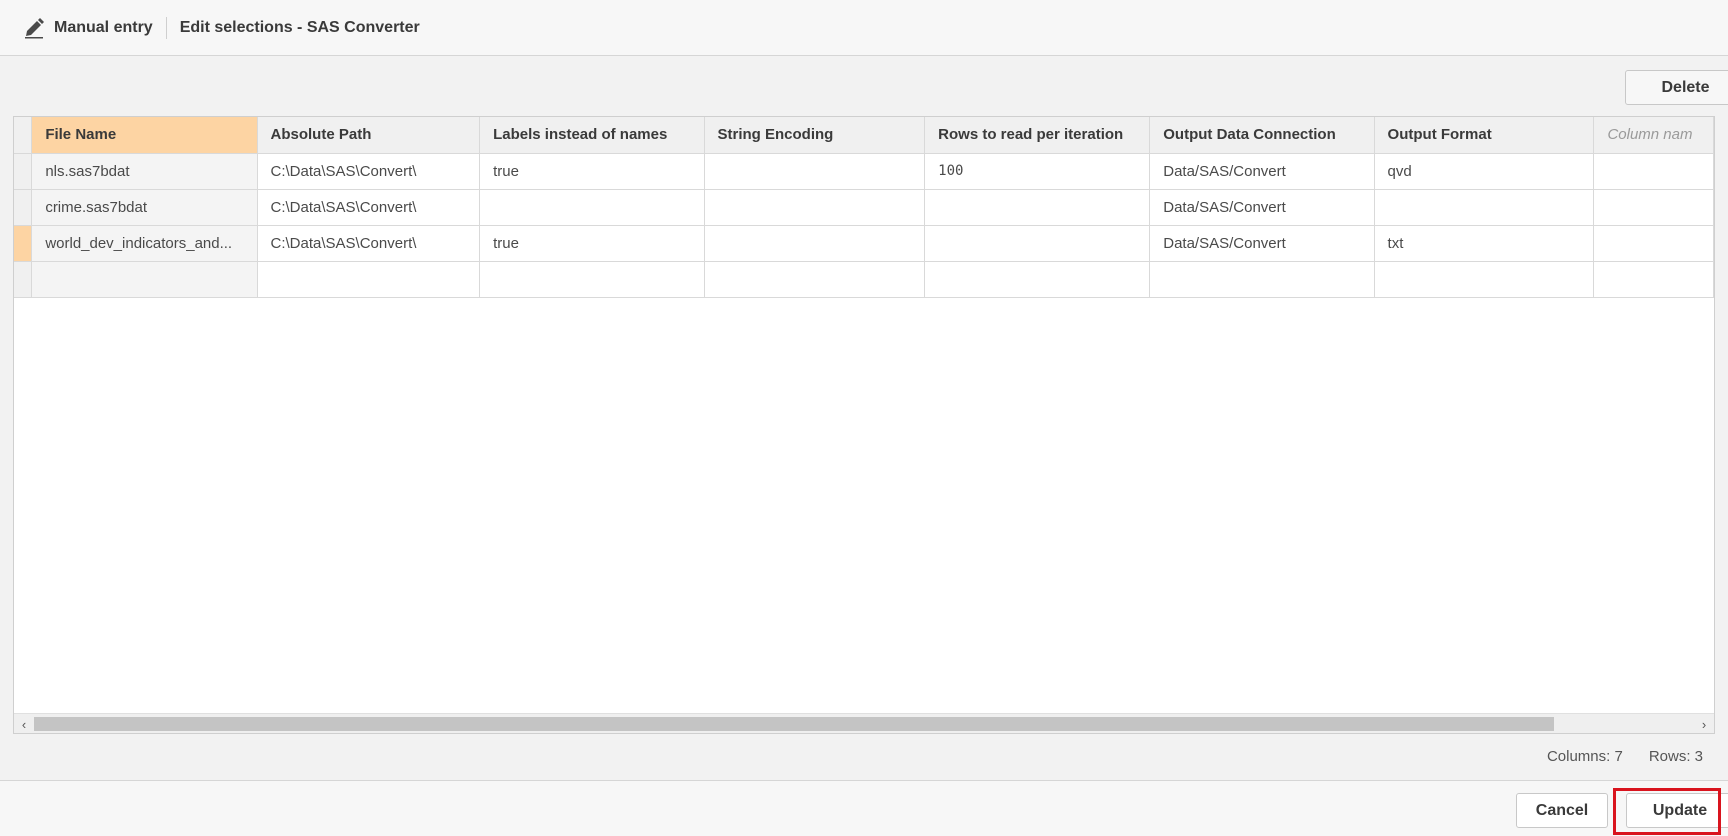 This screenshot has height=836, width=1728. I want to click on new-column-placeholder: Column nam, so click(1653, 135).